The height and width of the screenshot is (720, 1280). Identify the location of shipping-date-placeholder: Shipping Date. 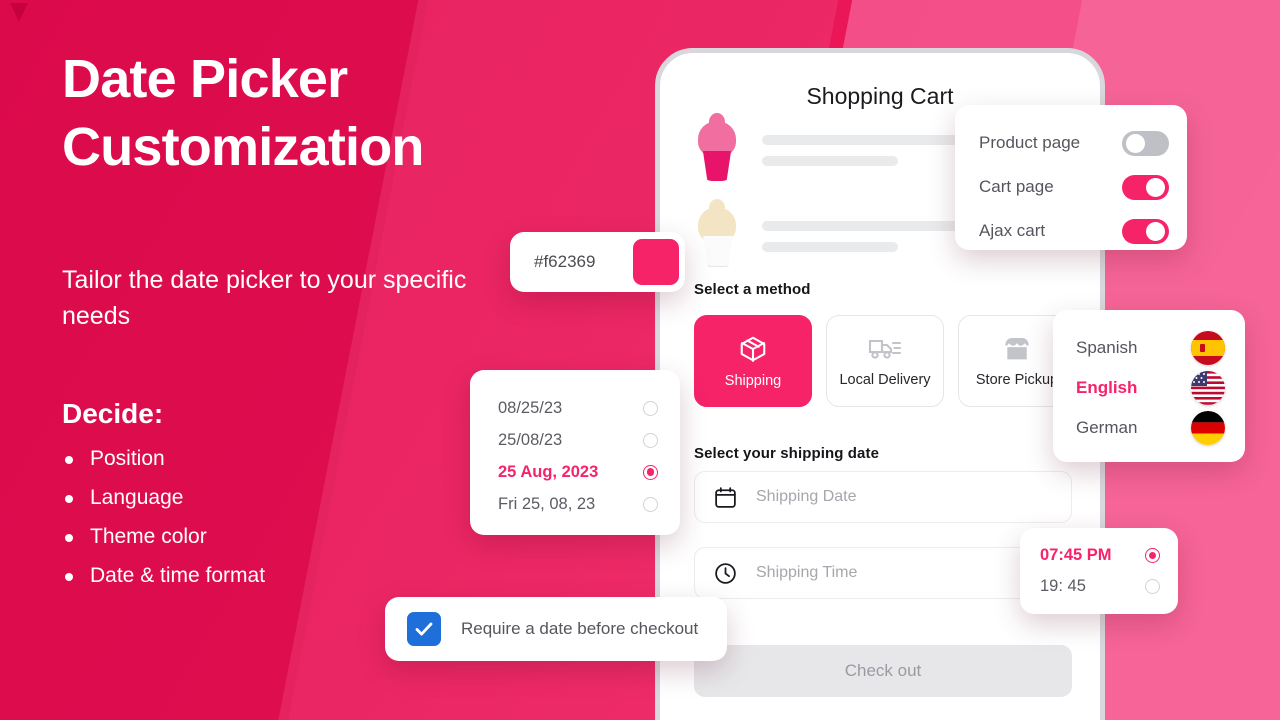
(806, 496).